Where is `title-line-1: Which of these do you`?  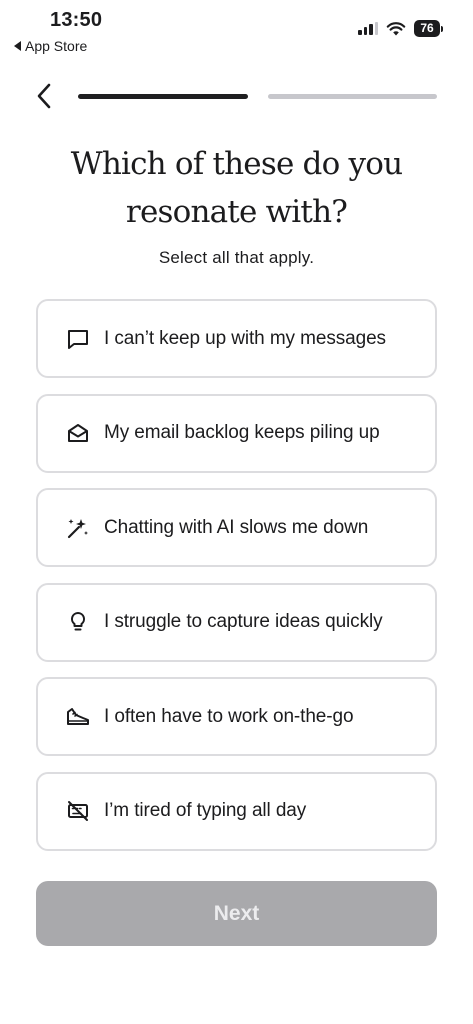 title-line-1: Which of these do you is located at coordinates (236, 164).